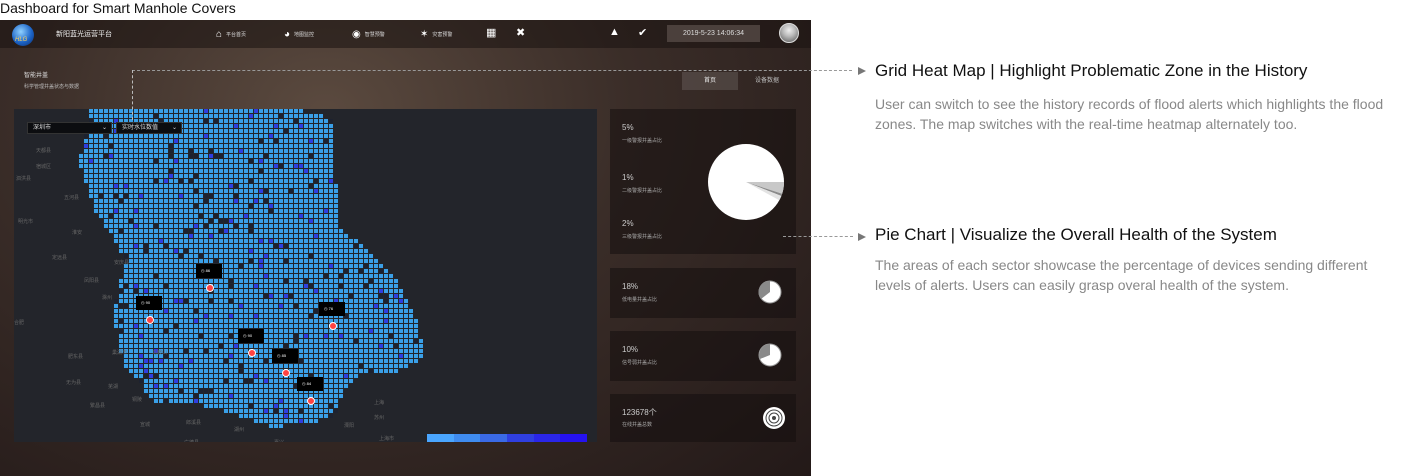 The height and width of the screenshot is (476, 1402). Describe the element at coordinates (639, 412) in the screenshot. I see `online-count: 123678个` at that location.